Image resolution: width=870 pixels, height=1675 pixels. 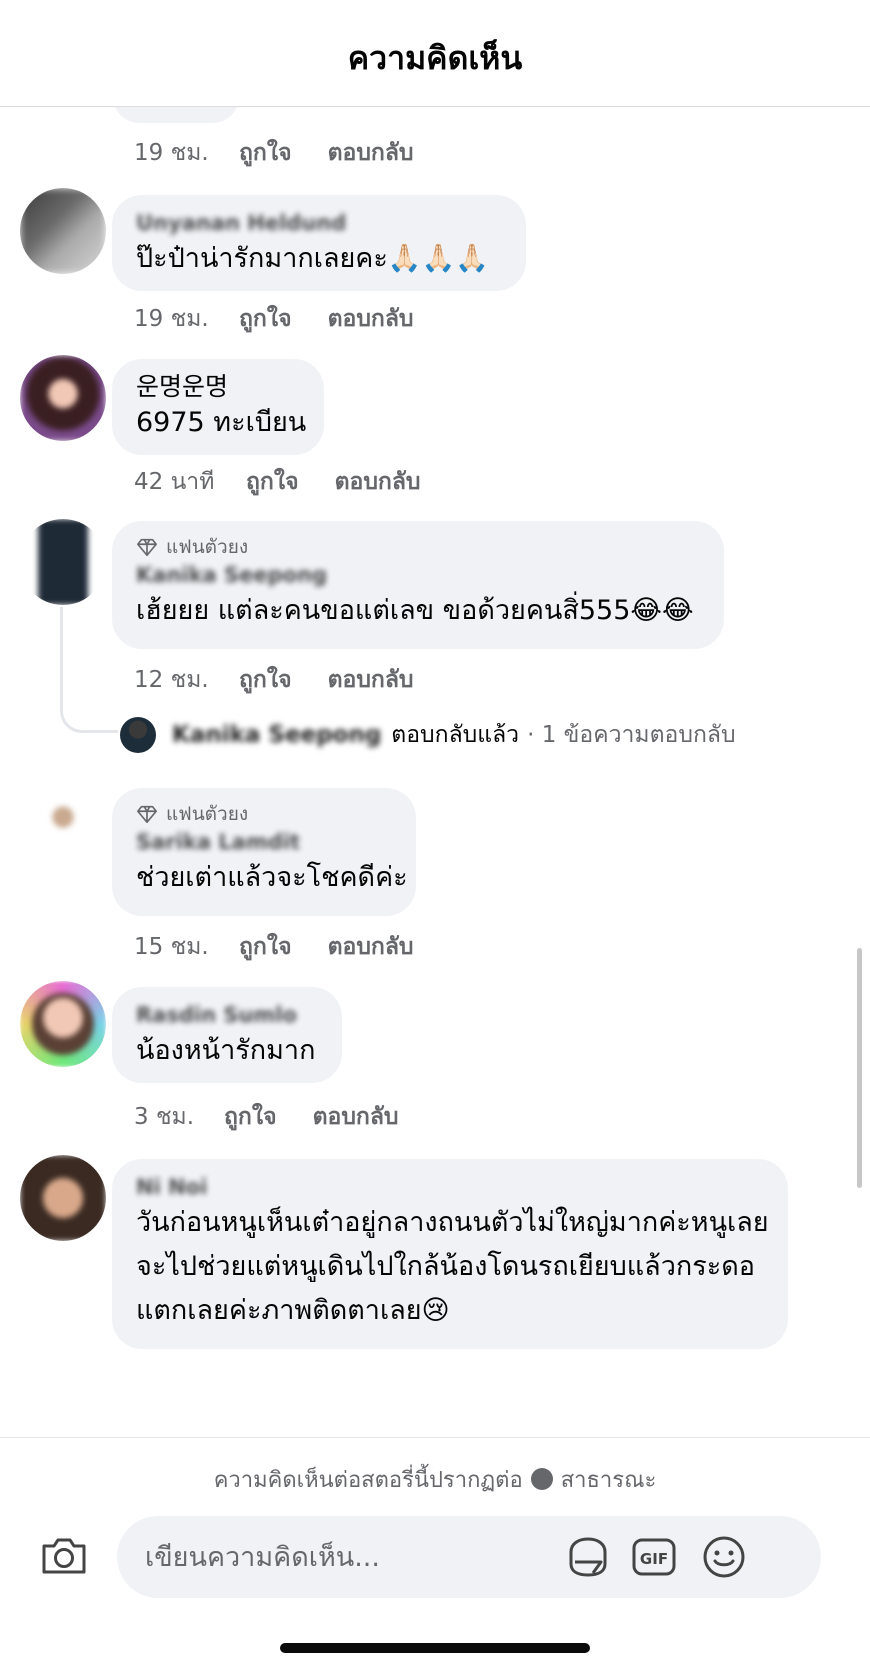 What do you see at coordinates (293, 1310) in the screenshot?
I see `comment-text-line: แตกเลยค่ะภาพติดตาเลย😢` at bounding box center [293, 1310].